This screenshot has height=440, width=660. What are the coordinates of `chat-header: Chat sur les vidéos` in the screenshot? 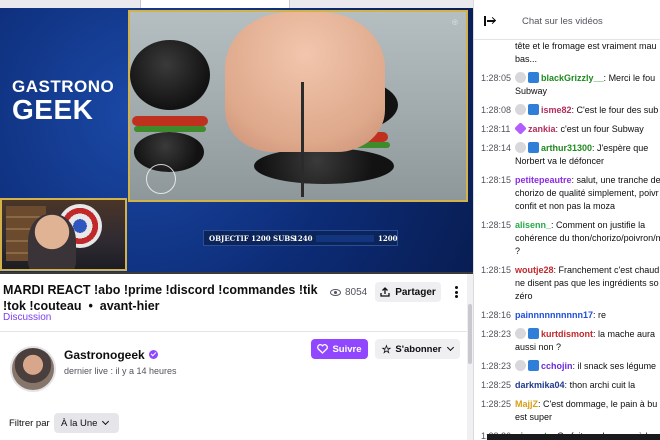 It's located at (567, 20).